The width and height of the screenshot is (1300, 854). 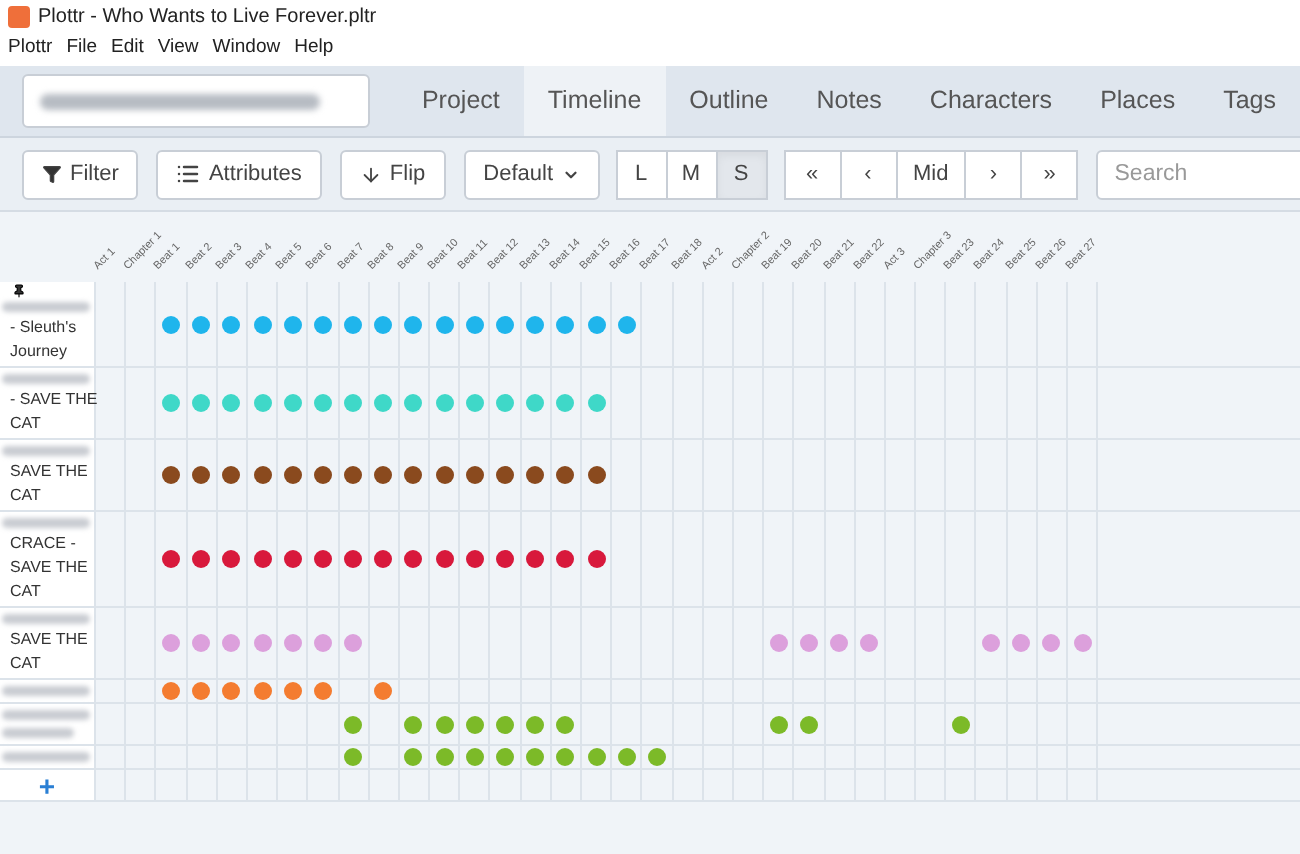 What do you see at coordinates (460, 101) in the screenshot?
I see `nav-tab: Project` at bounding box center [460, 101].